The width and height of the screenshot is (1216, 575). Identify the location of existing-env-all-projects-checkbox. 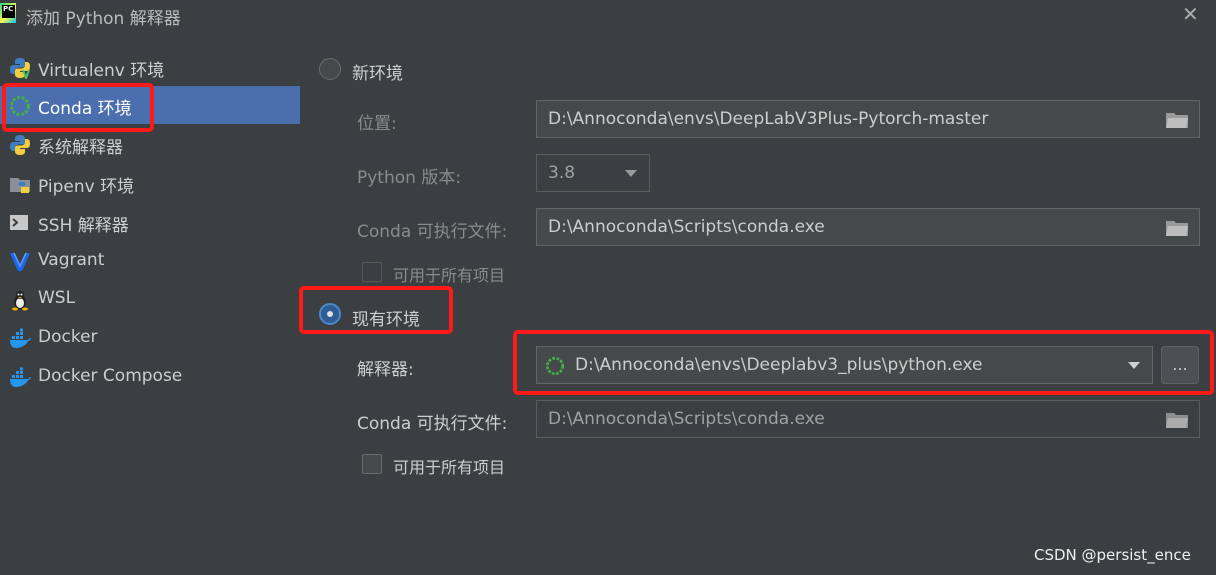
(372, 464).